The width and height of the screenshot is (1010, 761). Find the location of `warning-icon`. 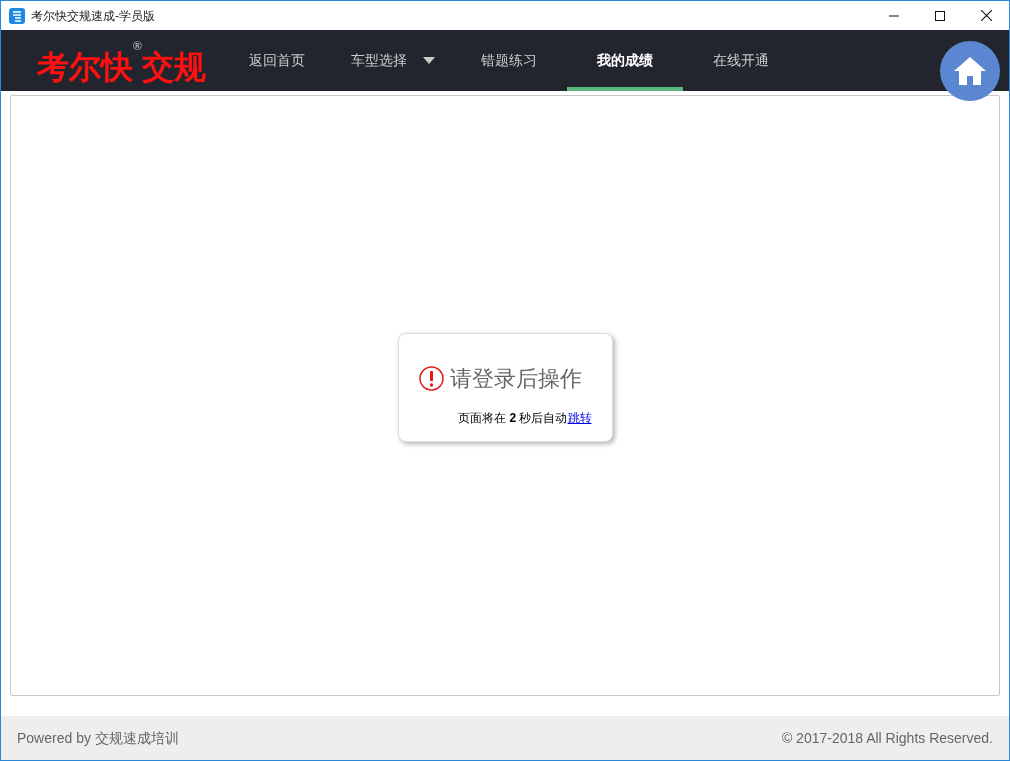

warning-icon is located at coordinates (431, 378).